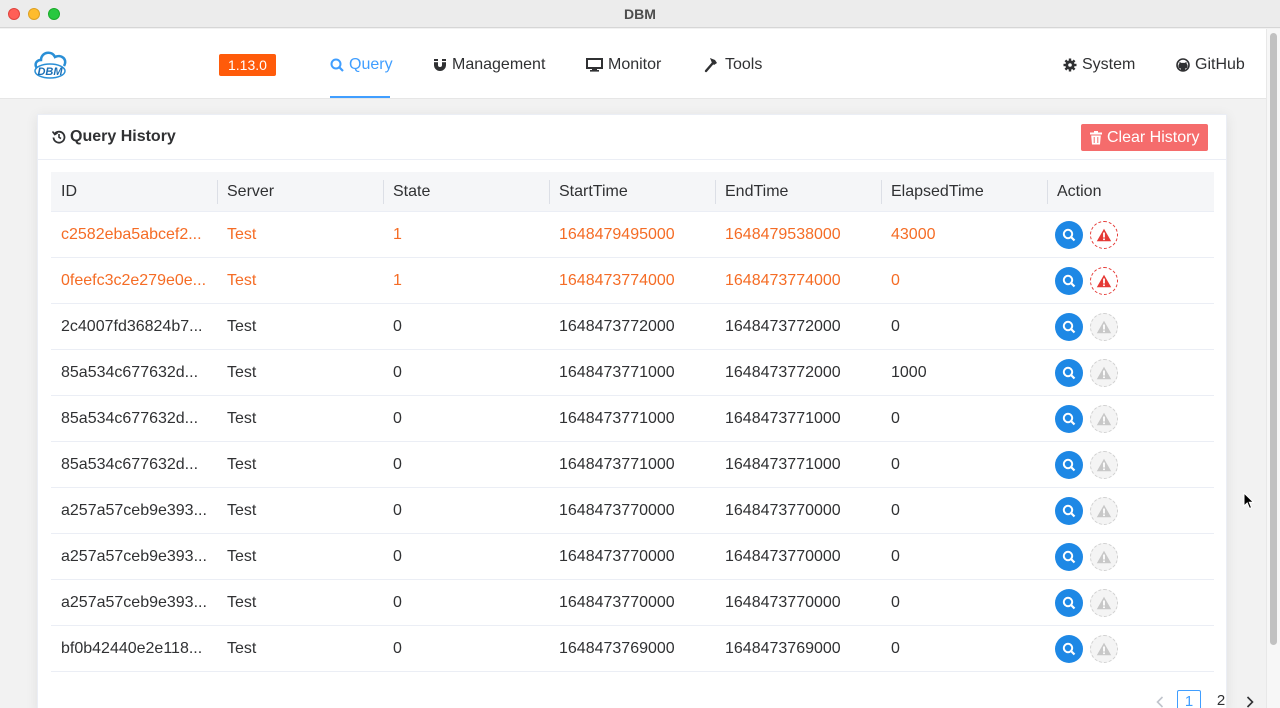 The width and height of the screenshot is (1280, 708). Describe the element at coordinates (617, 234) in the screenshot. I see `cell-starttime: 1648479495000` at that location.